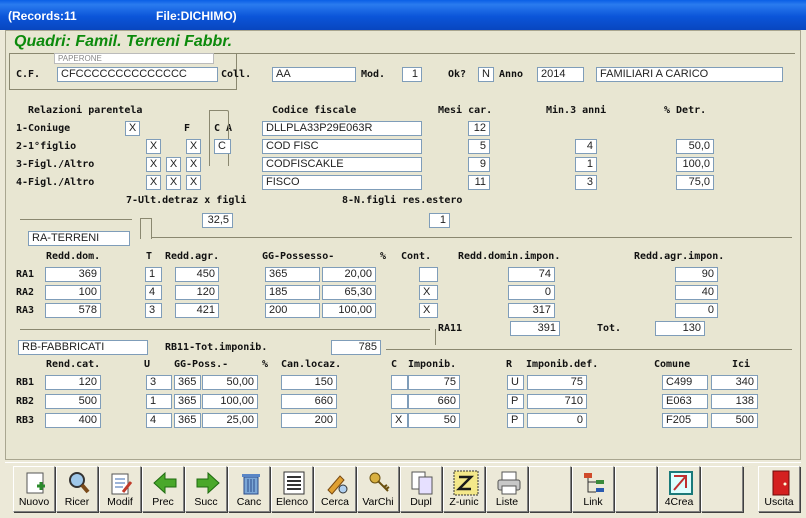 This screenshot has width=806, height=518. Describe the element at coordinates (230, 382) in the screenshot. I see `pct-poss-field: 50,00` at that location.